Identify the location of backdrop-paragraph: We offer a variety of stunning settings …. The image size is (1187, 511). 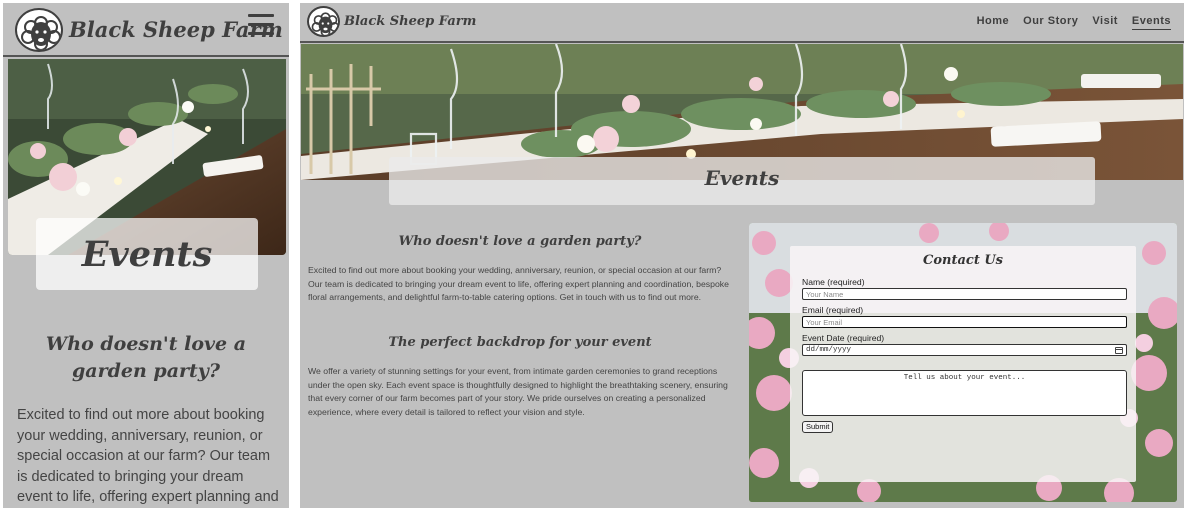
(518, 391).